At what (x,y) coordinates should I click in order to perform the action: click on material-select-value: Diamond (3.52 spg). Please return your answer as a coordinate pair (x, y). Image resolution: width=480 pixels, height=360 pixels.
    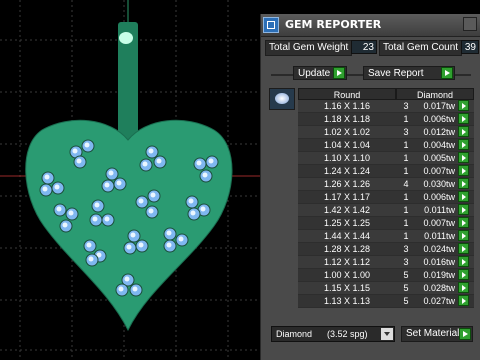
    Looking at the image, I should click on (322, 334).